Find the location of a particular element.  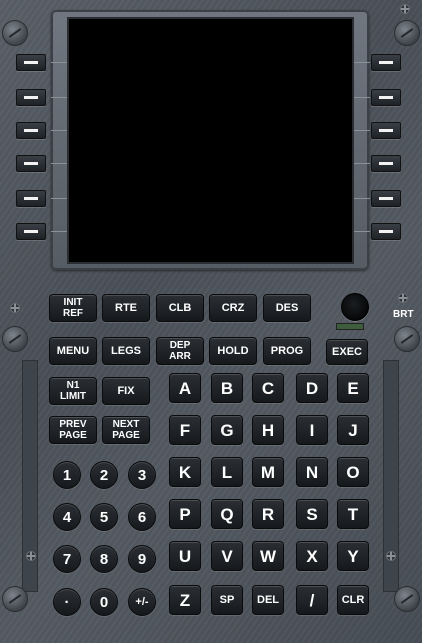

key-d-button: D is located at coordinates (312, 388).